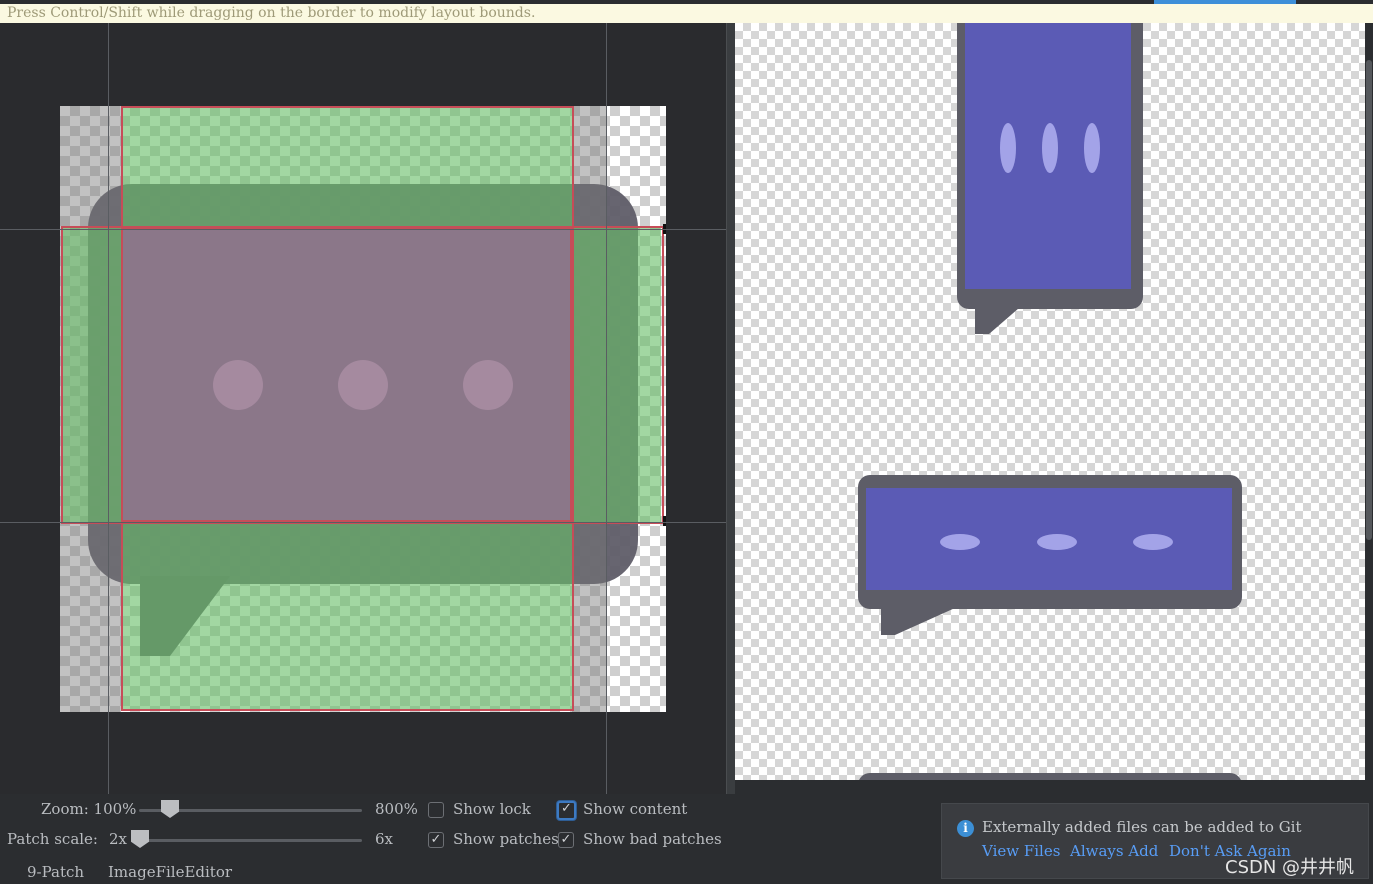  I want to click on zoom-max-label: 800%, so click(396, 809).